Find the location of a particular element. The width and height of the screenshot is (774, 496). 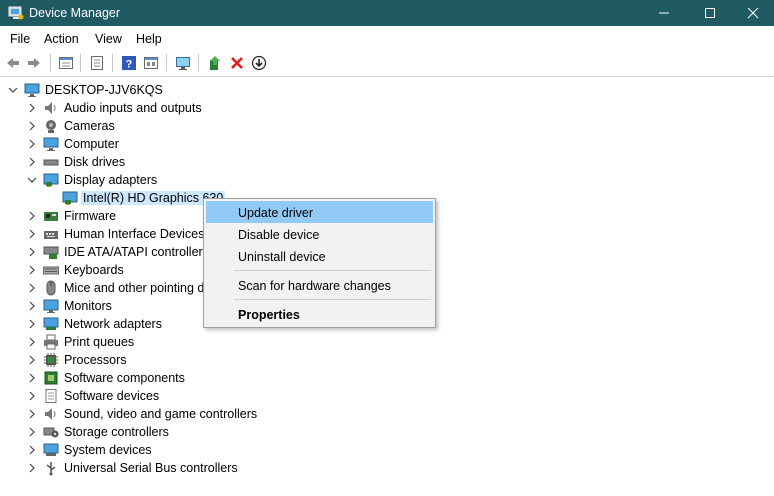

close-button is located at coordinates (752, 13).